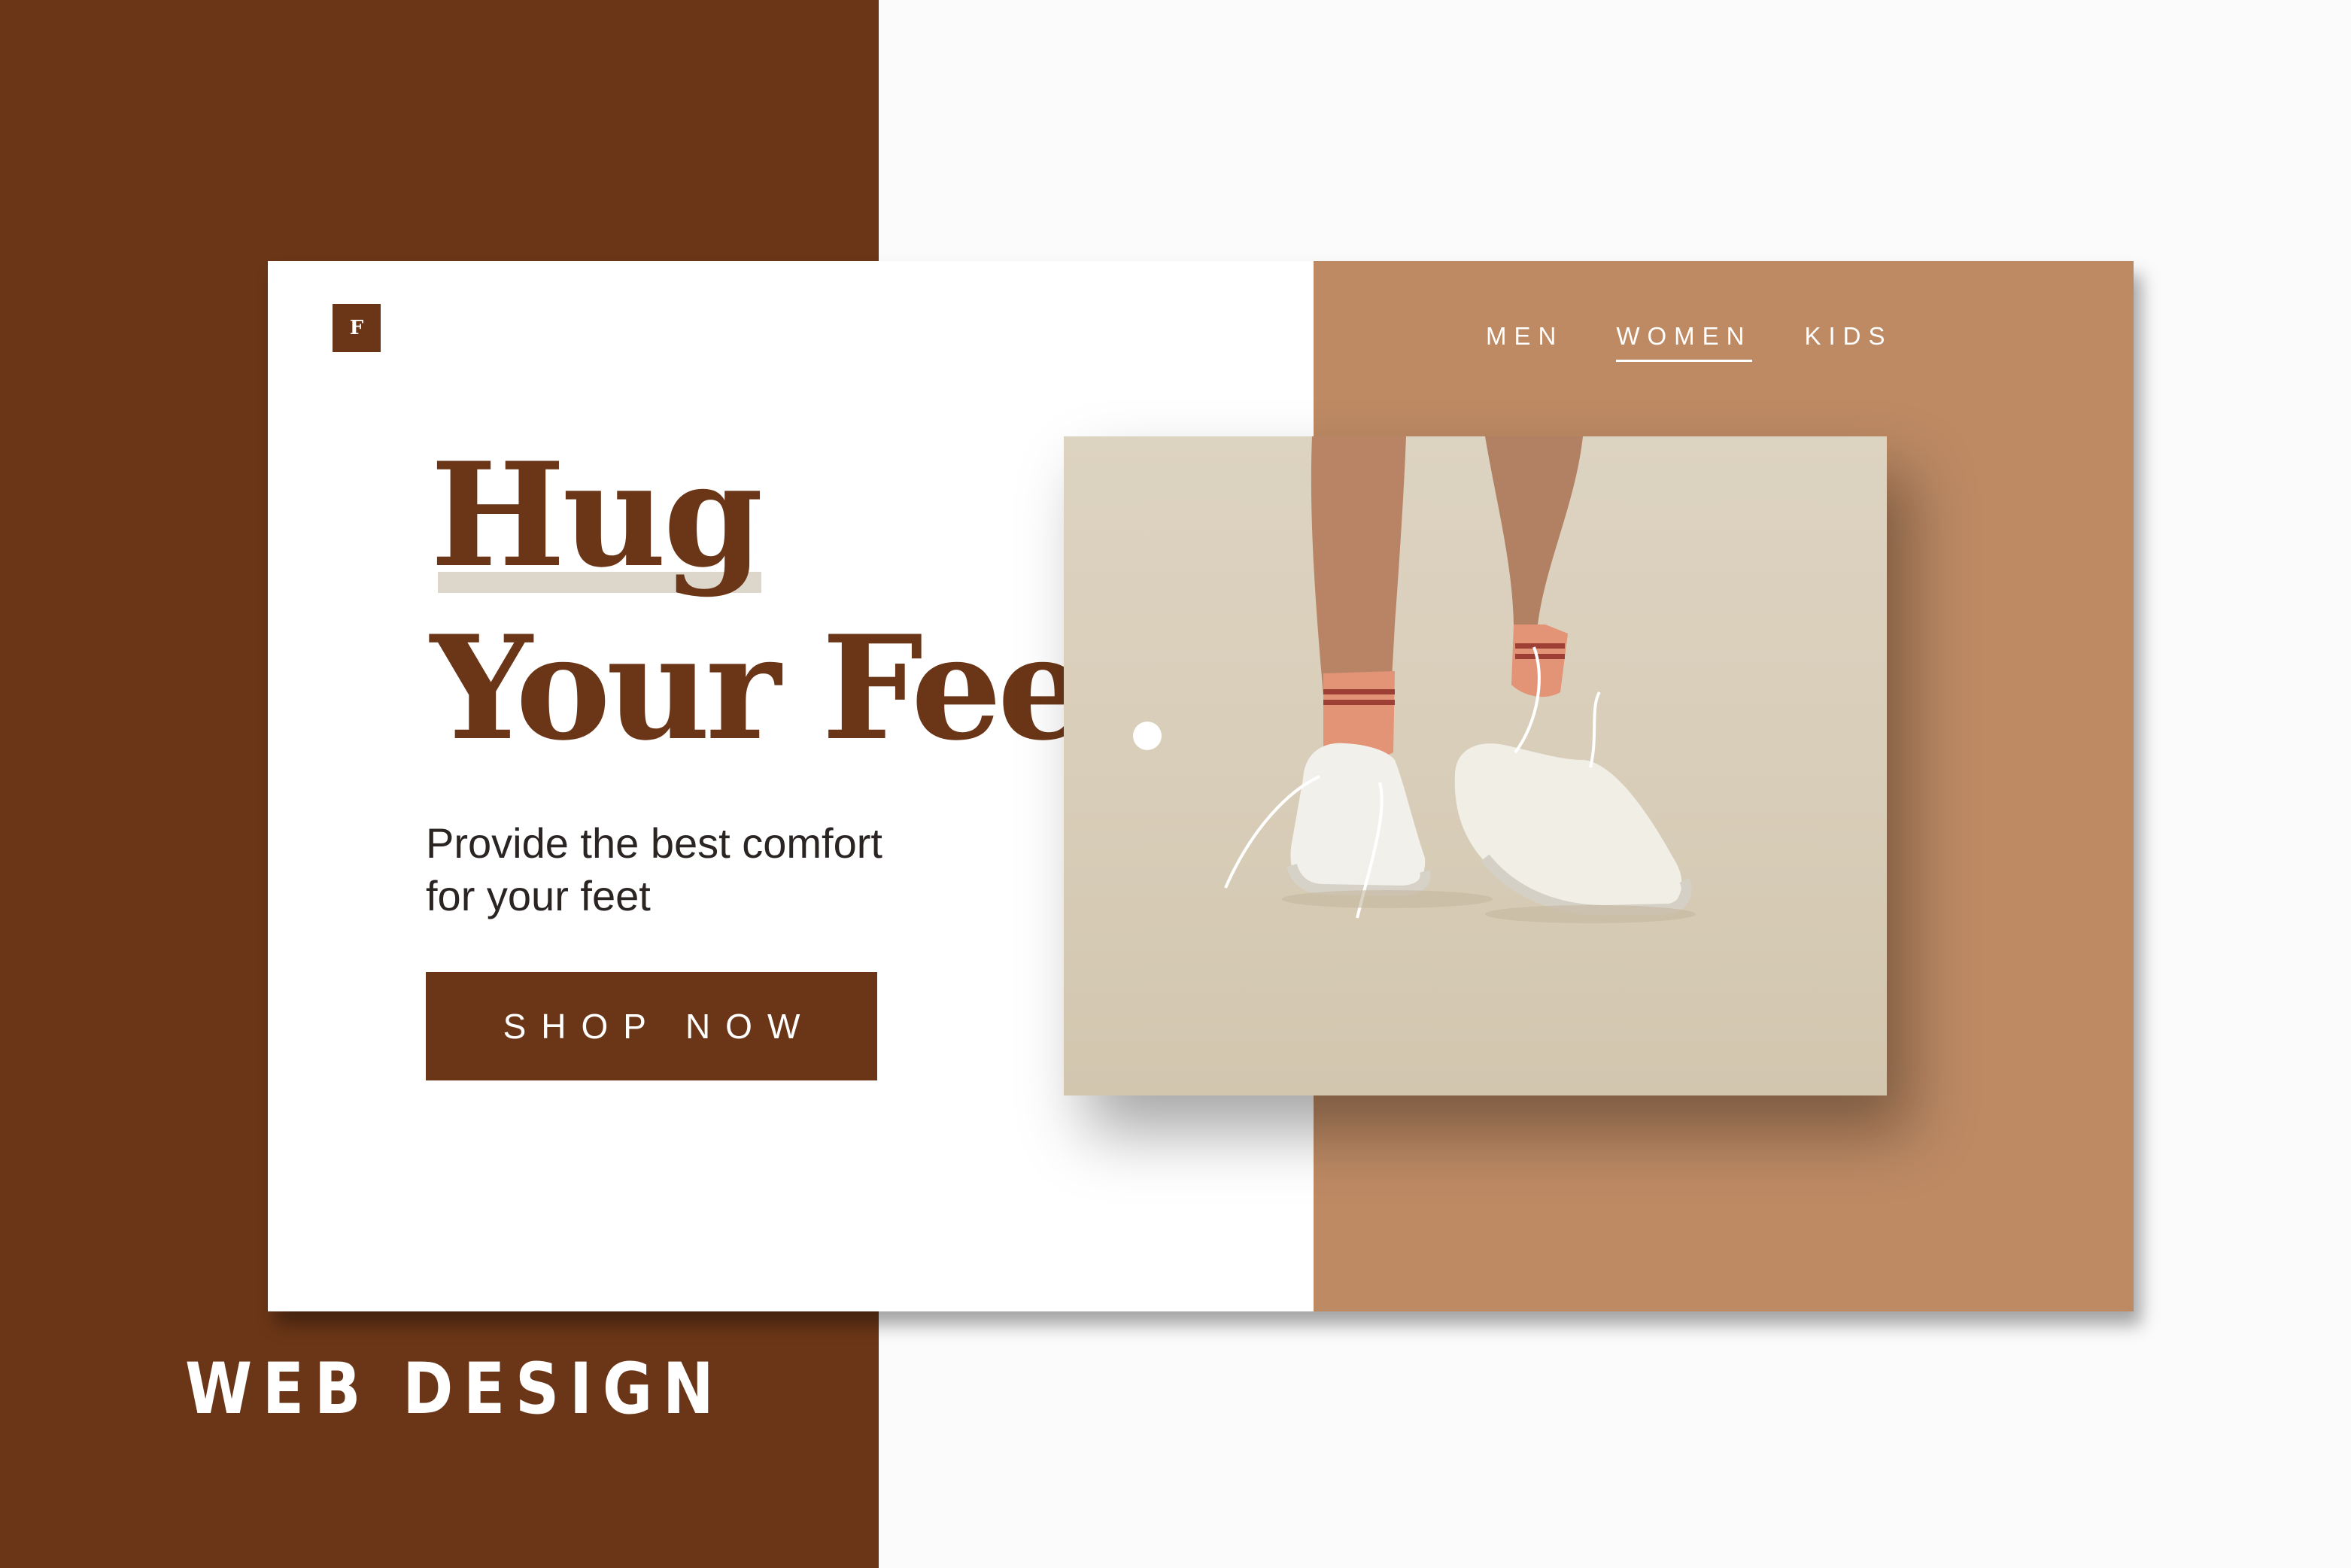  Describe the element at coordinates (1460, 679) in the screenshot. I see `sneakers-illustration` at that location.